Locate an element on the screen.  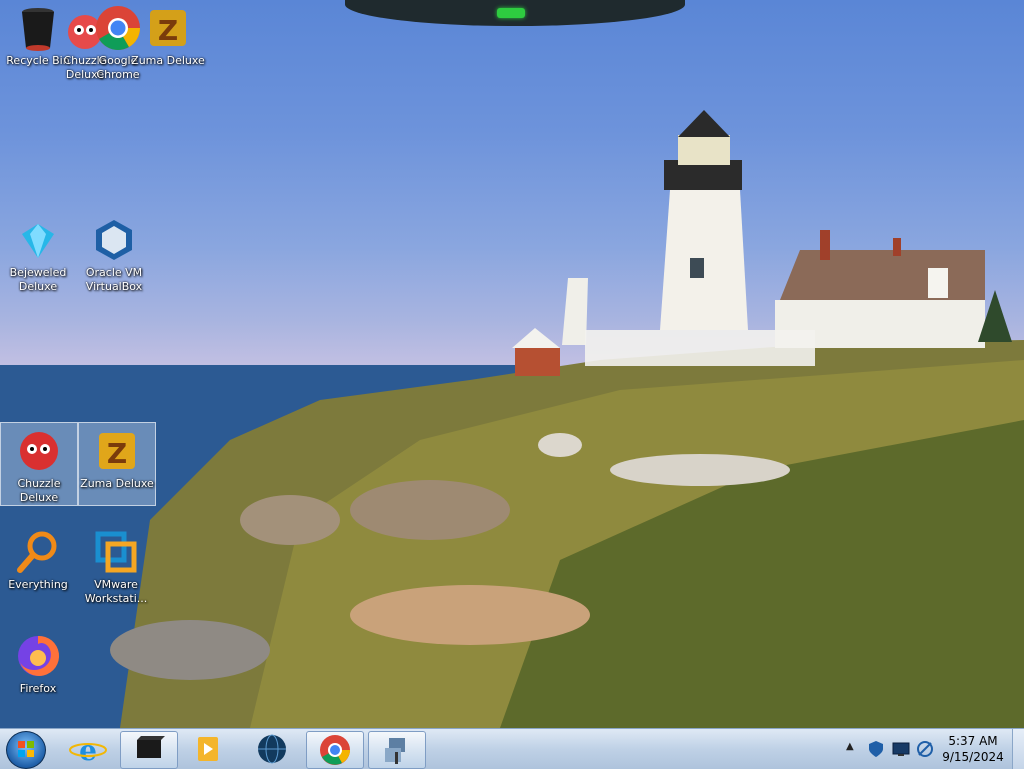
desktop-icon-everything: Everything is located at coordinates (38, 558).